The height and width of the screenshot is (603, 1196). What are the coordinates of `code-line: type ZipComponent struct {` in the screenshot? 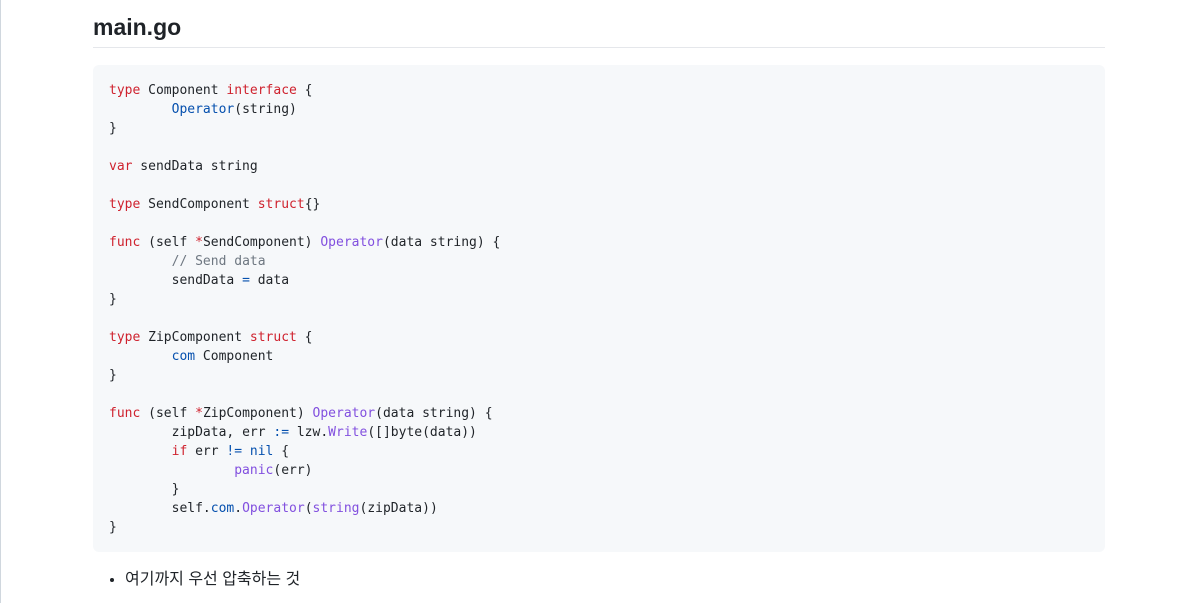 It's located at (599, 337).